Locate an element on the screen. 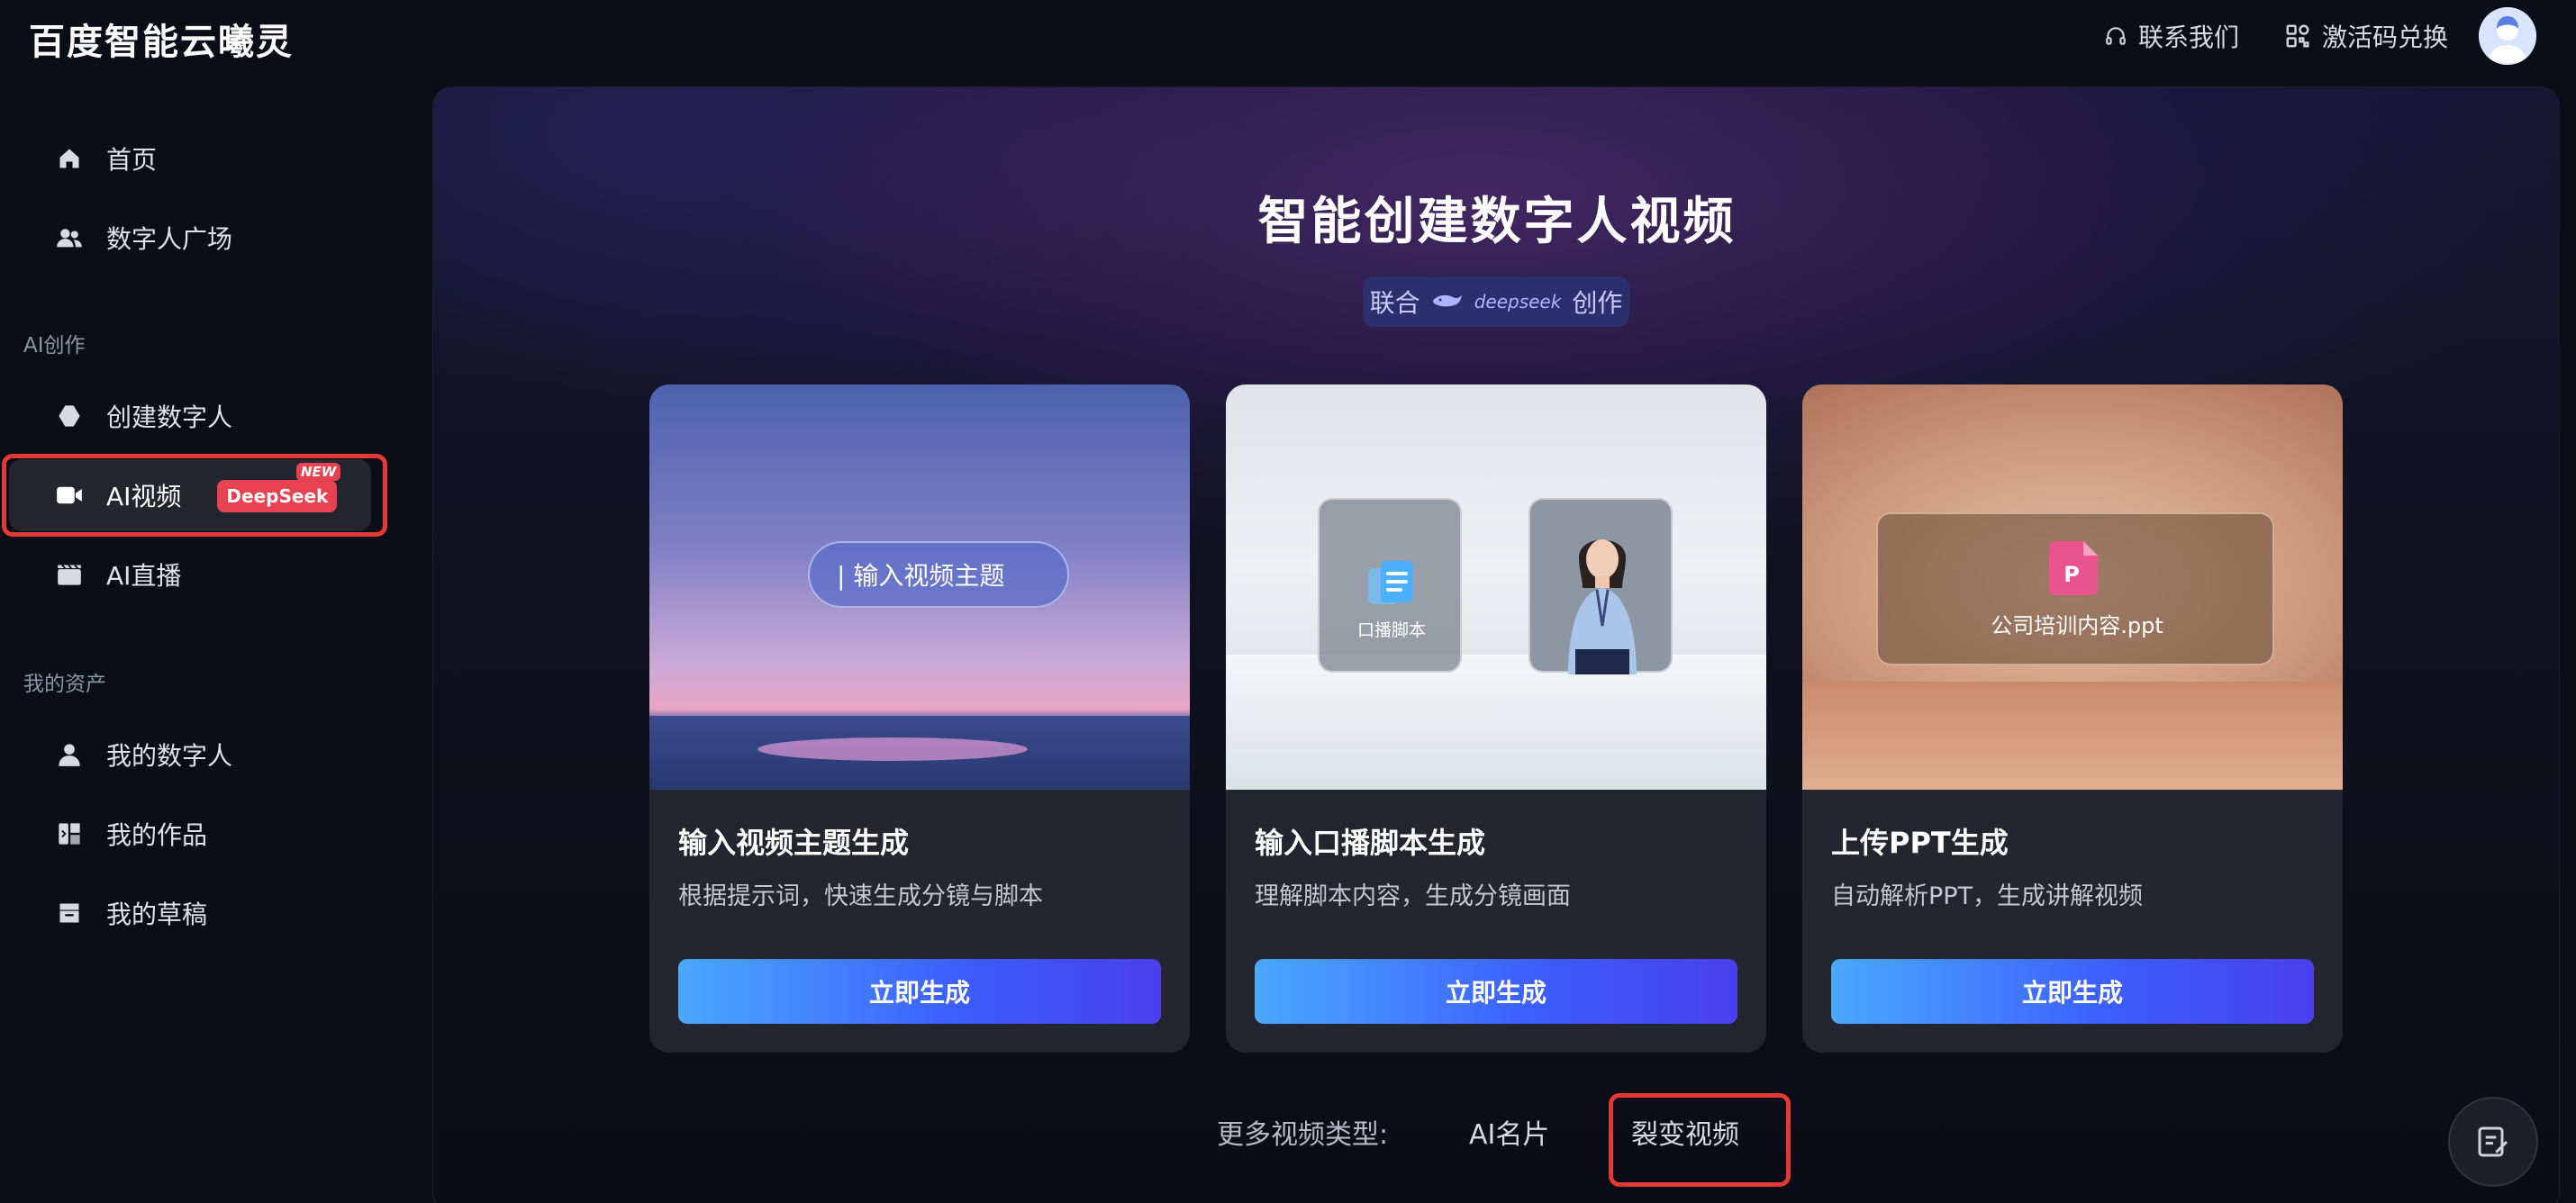  presenter-figure is located at coordinates (1602, 606).